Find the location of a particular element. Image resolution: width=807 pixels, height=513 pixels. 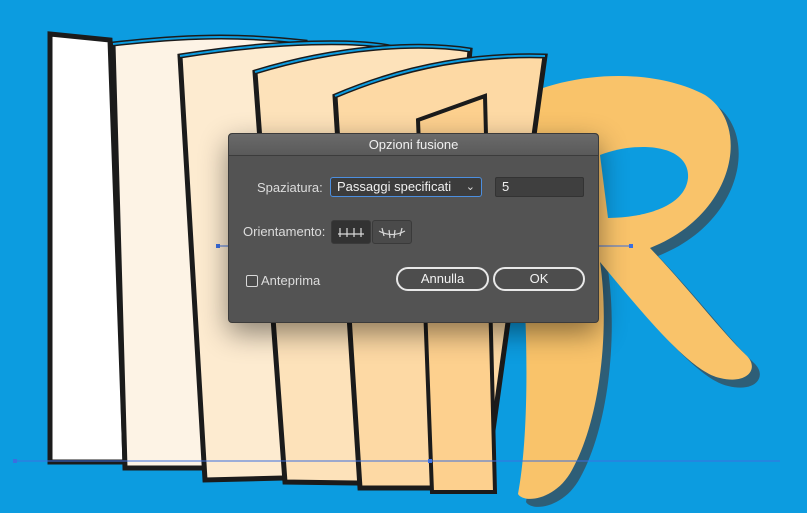

orientation-label: Orientamento: is located at coordinates (284, 231).